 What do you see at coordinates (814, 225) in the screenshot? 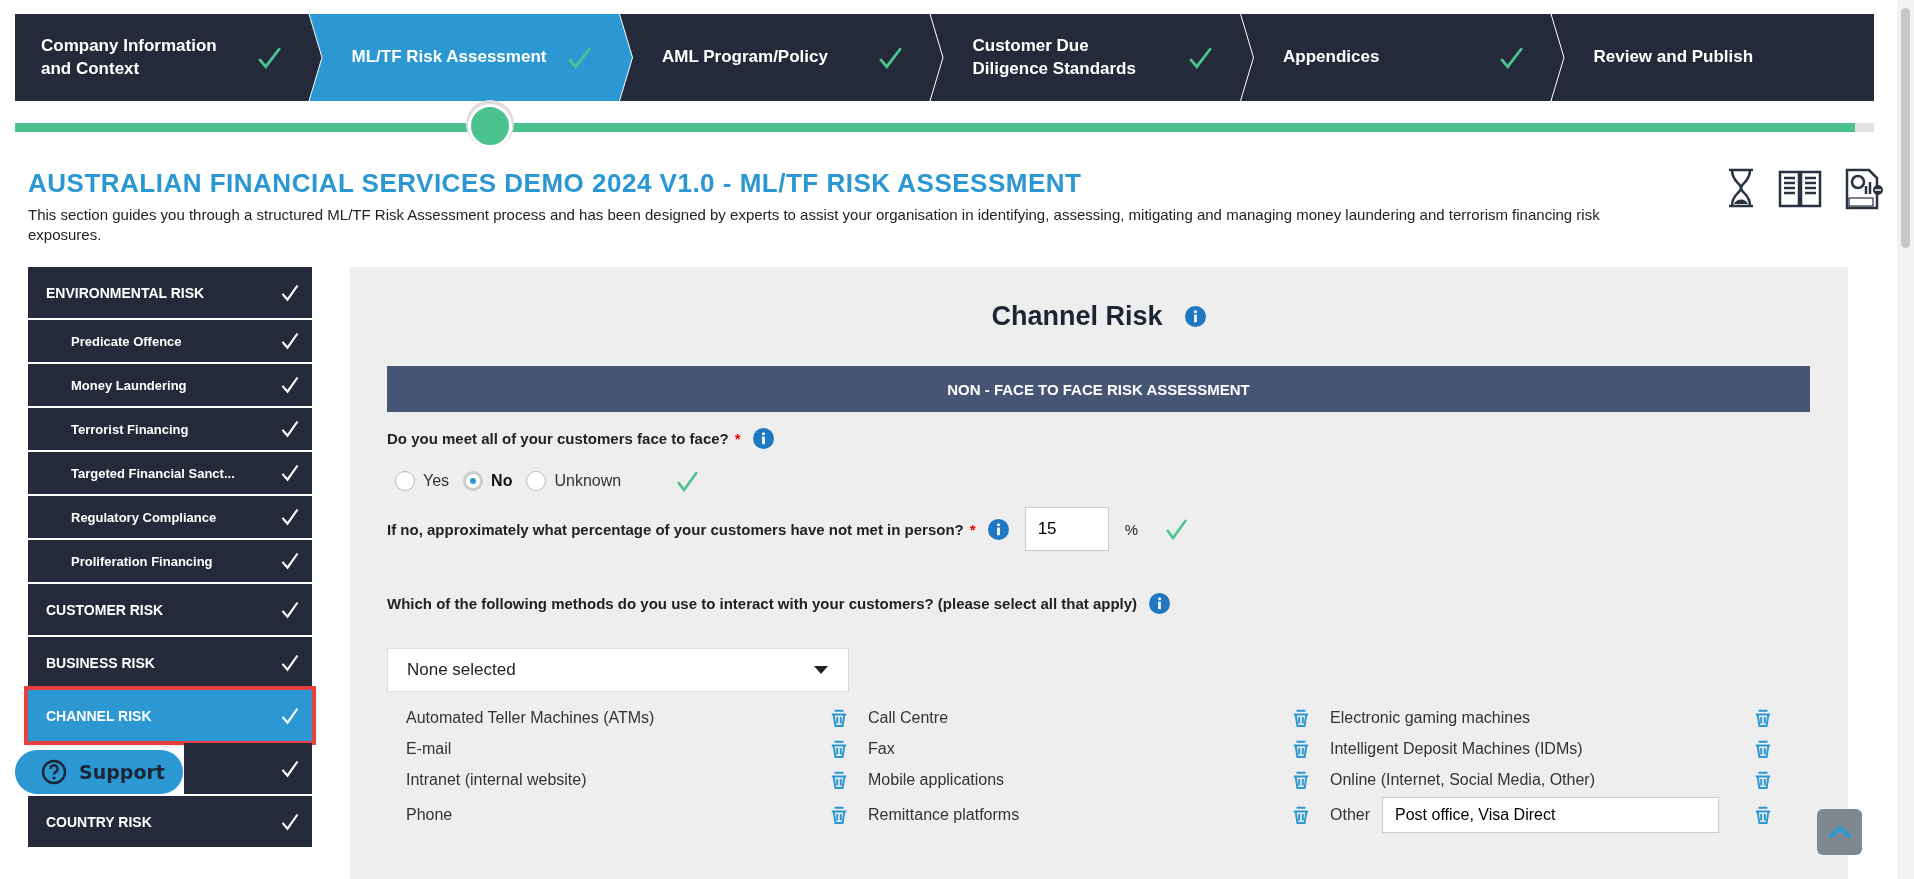
I see `page-description: This section guides you through a structured ML/TF Risk Assessment process and has been designed by experts to assist your organisation in identifying, assessing, mitigating and managing money laundering and terrorism financing risk exposures.` at bounding box center [814, 225].